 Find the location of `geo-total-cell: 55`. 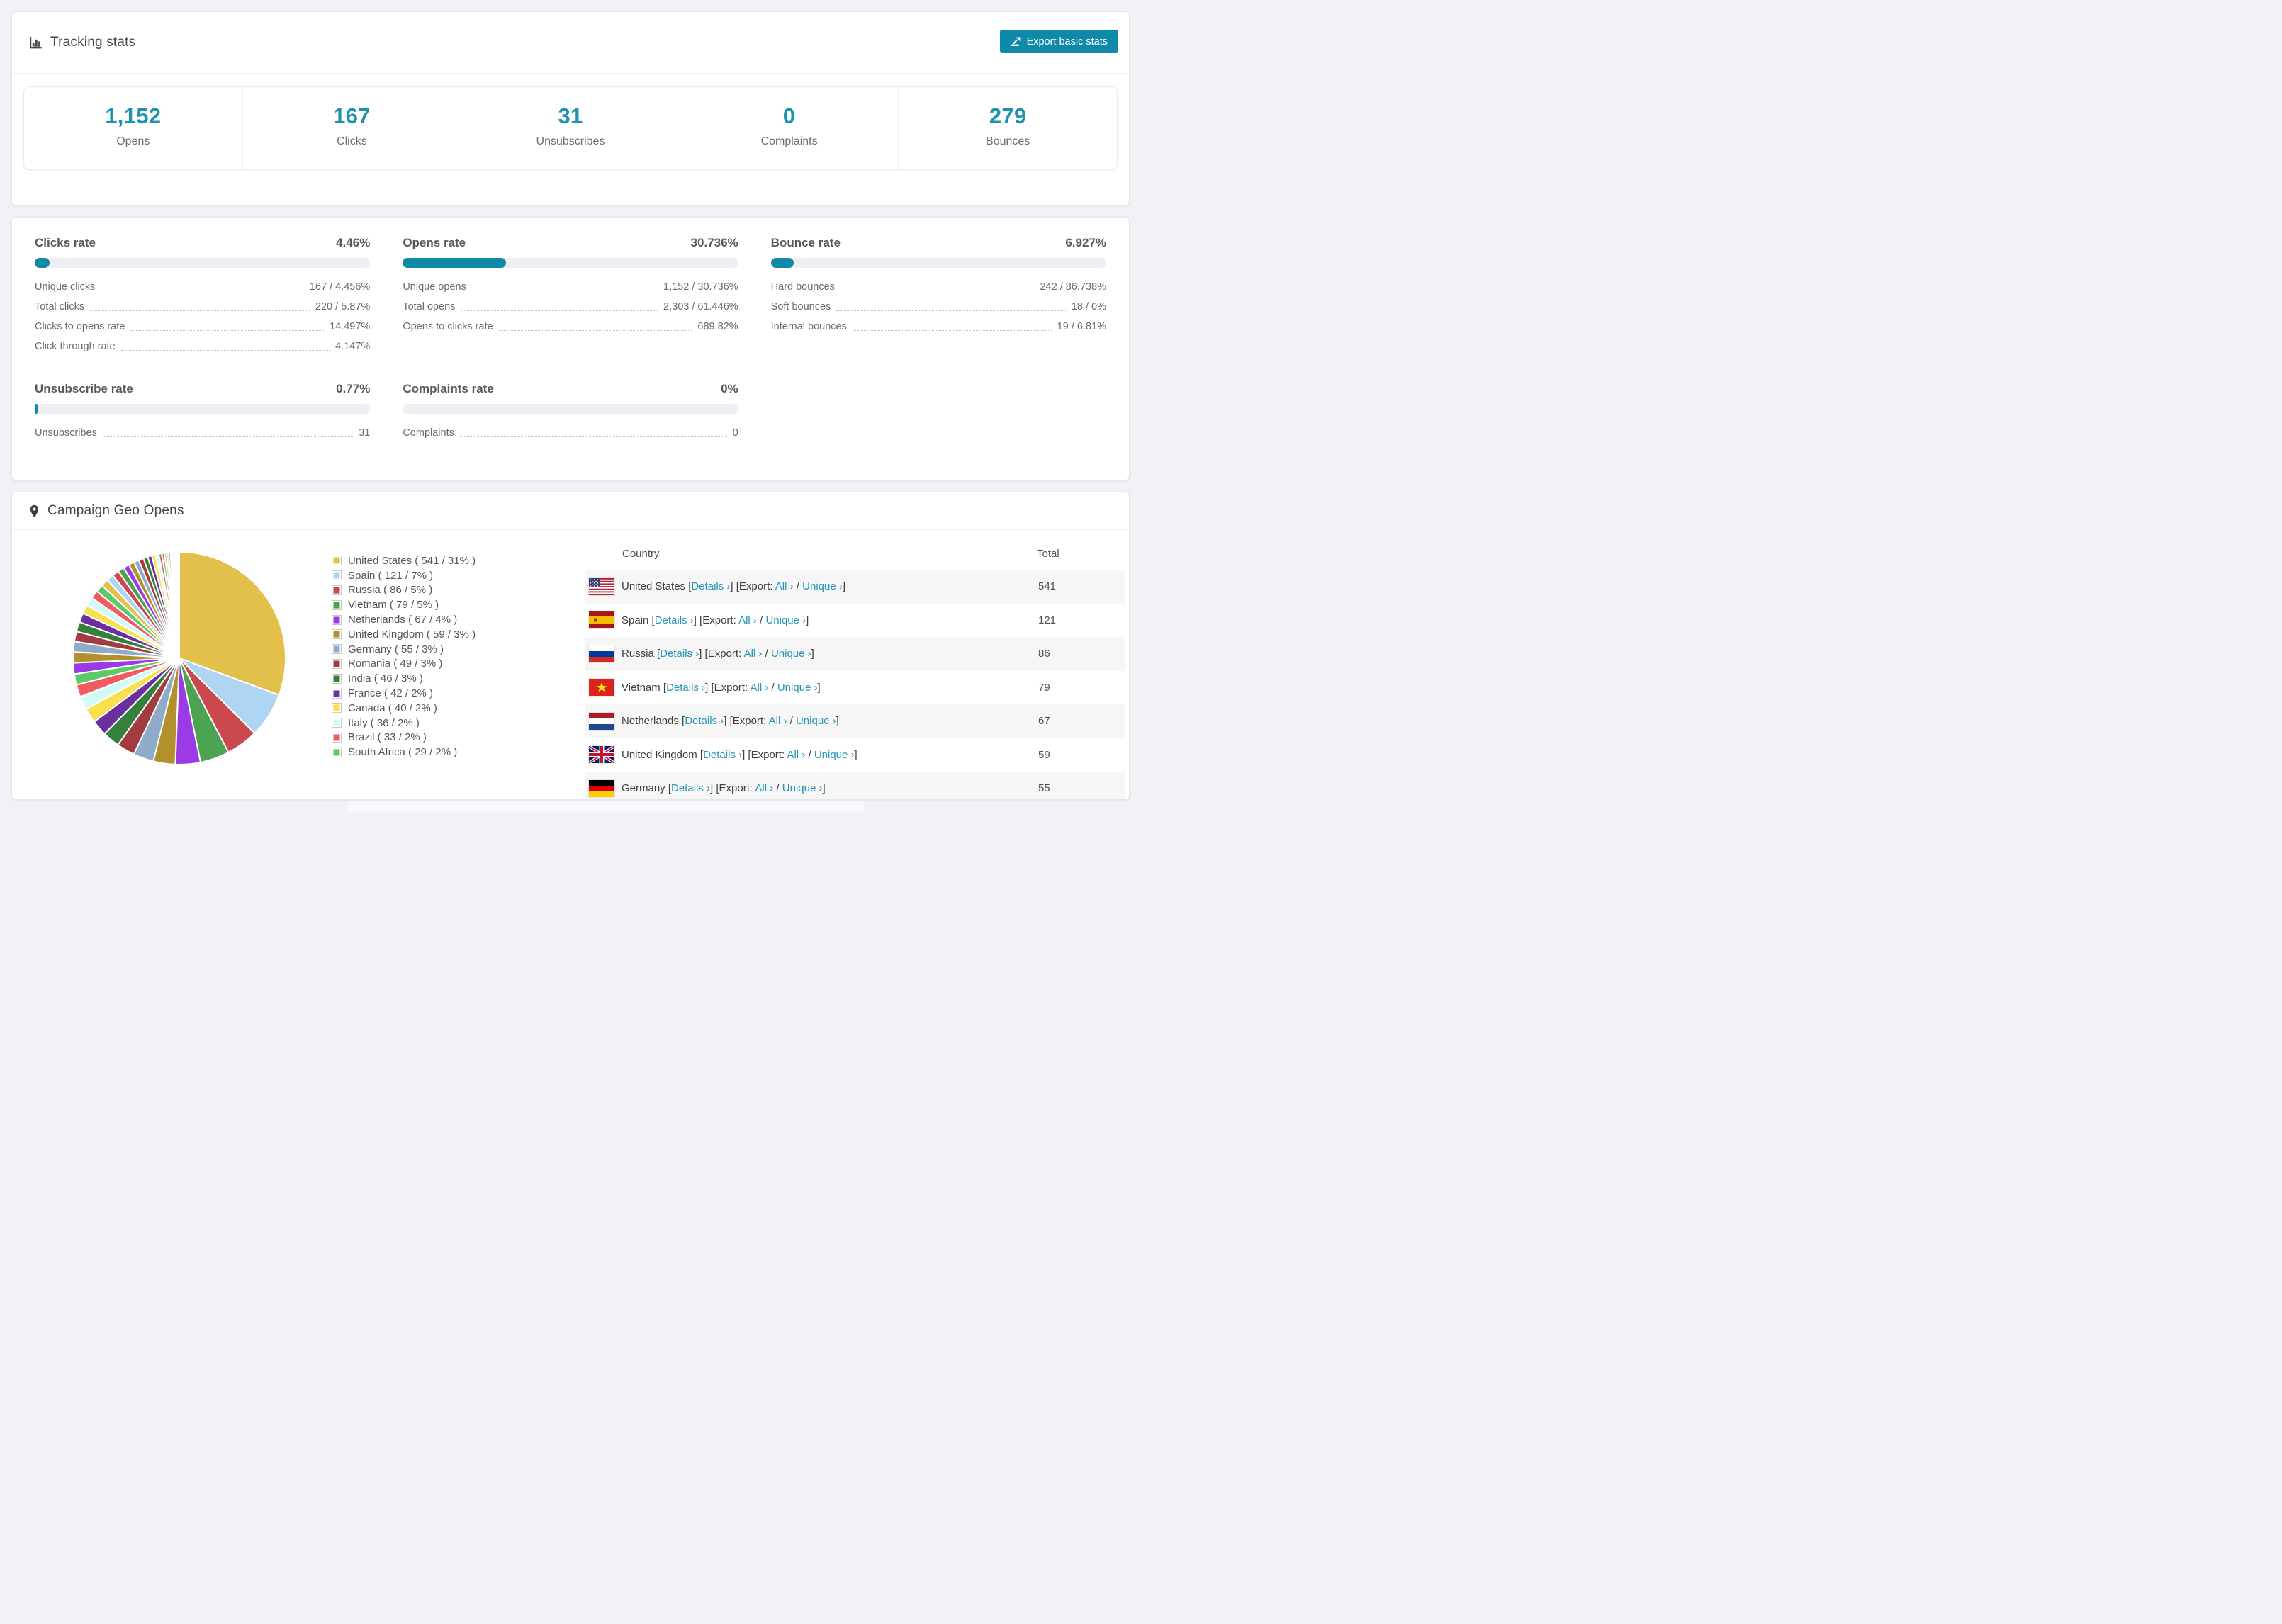

geo-total-cell: 55 is located at coordinates (1044, 788).